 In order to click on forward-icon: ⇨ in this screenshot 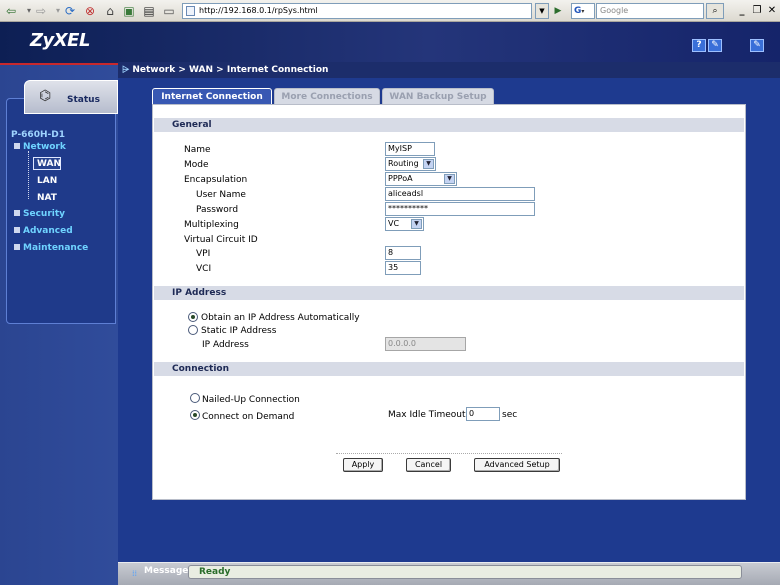, I will do `click(41, 11)`.